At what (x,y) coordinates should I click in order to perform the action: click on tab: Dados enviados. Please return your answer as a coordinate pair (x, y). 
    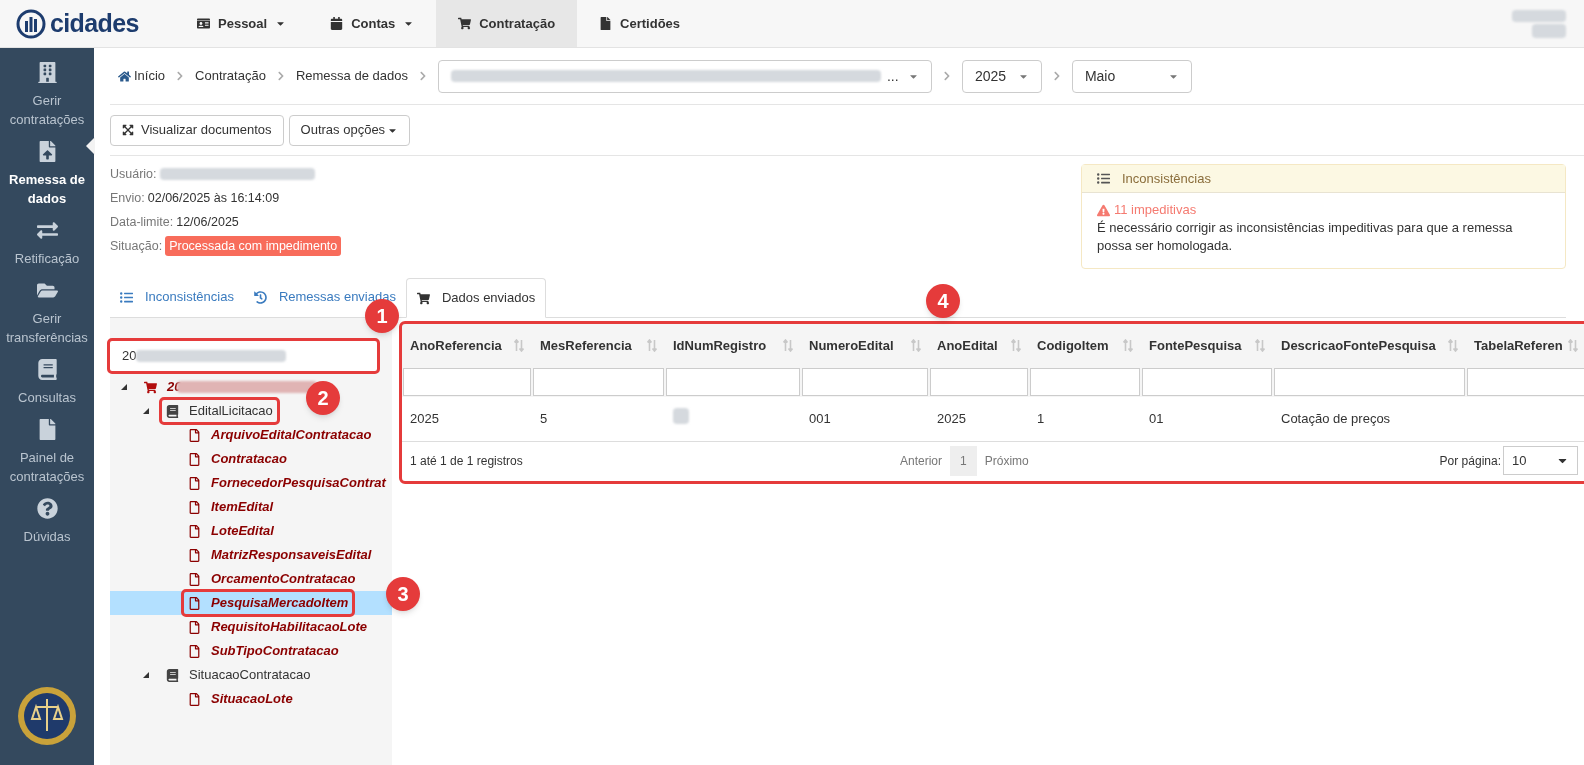
    Looking at the image, I should click on (476, 298).